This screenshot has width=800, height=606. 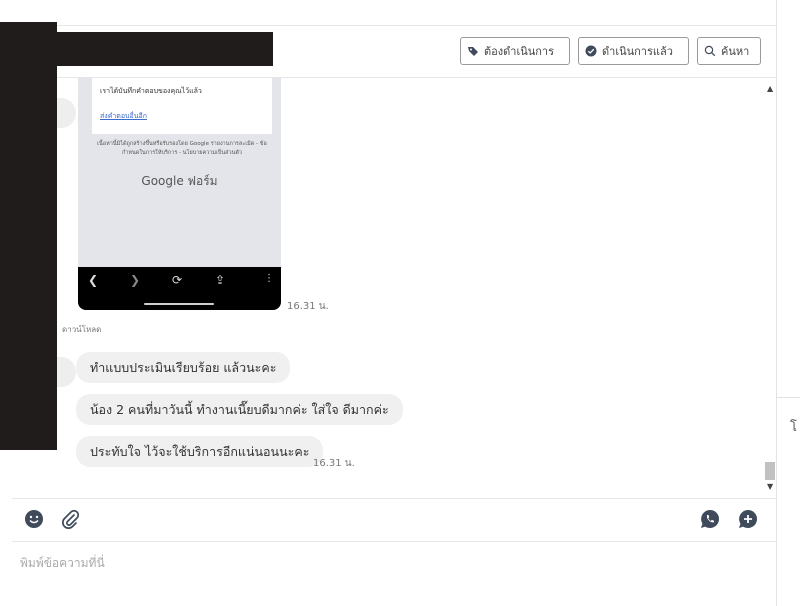 What do you see at coordinates (770, 486) in the screenshot?
I see `scroll-down-icon: ▼` at bounding box center [770, 486].